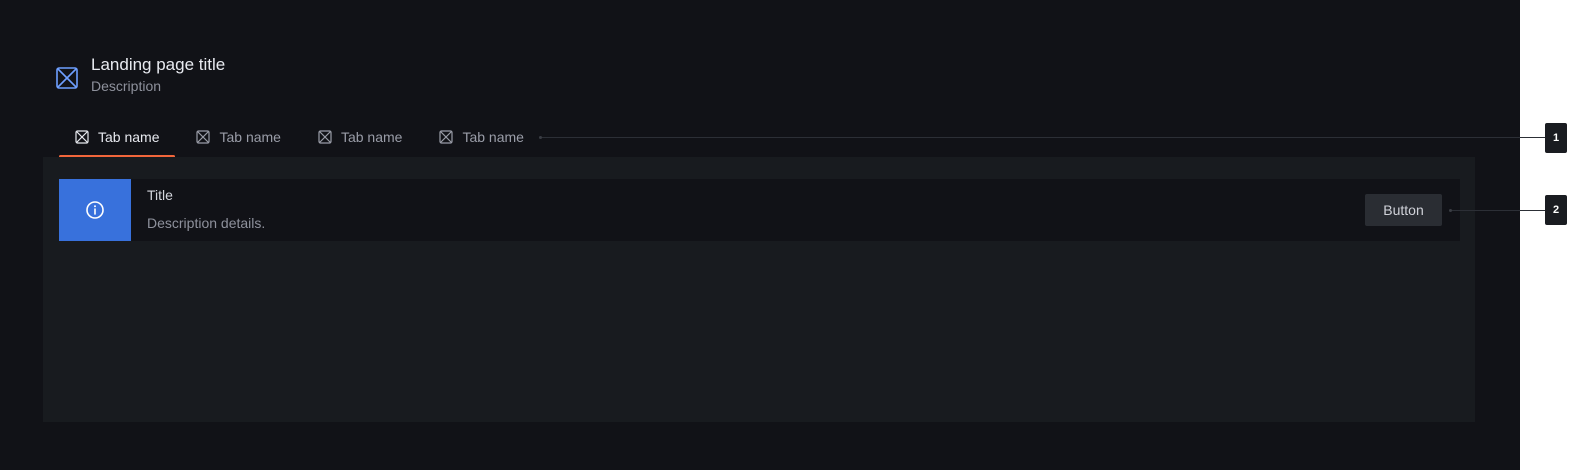 This screenshot has width=1572, height=470. What do you see at coordinates (759, 210) in the screenshot?
I see `info-alert: Title Description details. Button` at bounding box center [759, 210].